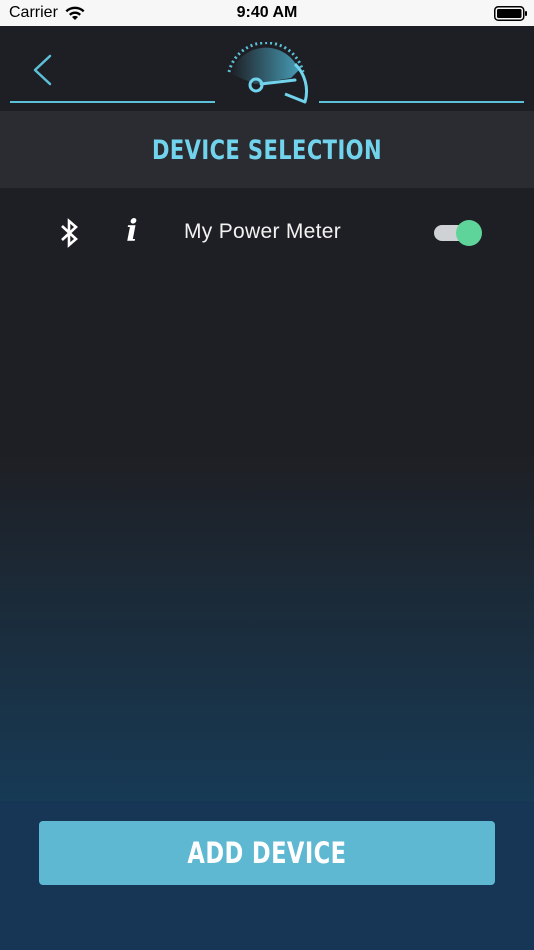  What do you see at coordinates (268, 73) in the screenshot?
I see `speedometer-gauge-icon` at bounding box center [268, 73].